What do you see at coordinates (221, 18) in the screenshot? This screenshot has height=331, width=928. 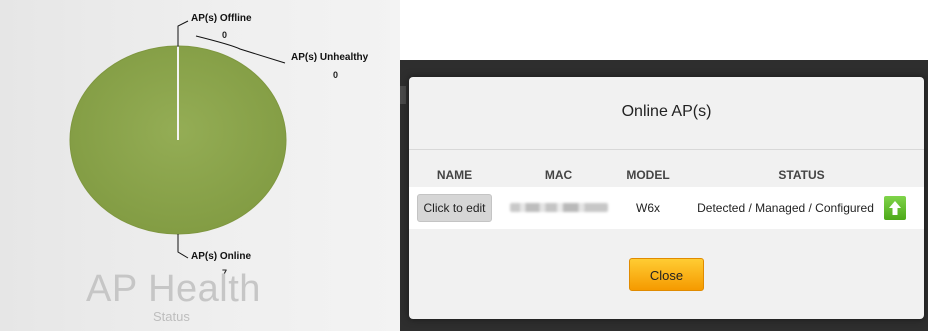 I see `offline-label: AP(s) Offline` at bounding box center [221, 18].